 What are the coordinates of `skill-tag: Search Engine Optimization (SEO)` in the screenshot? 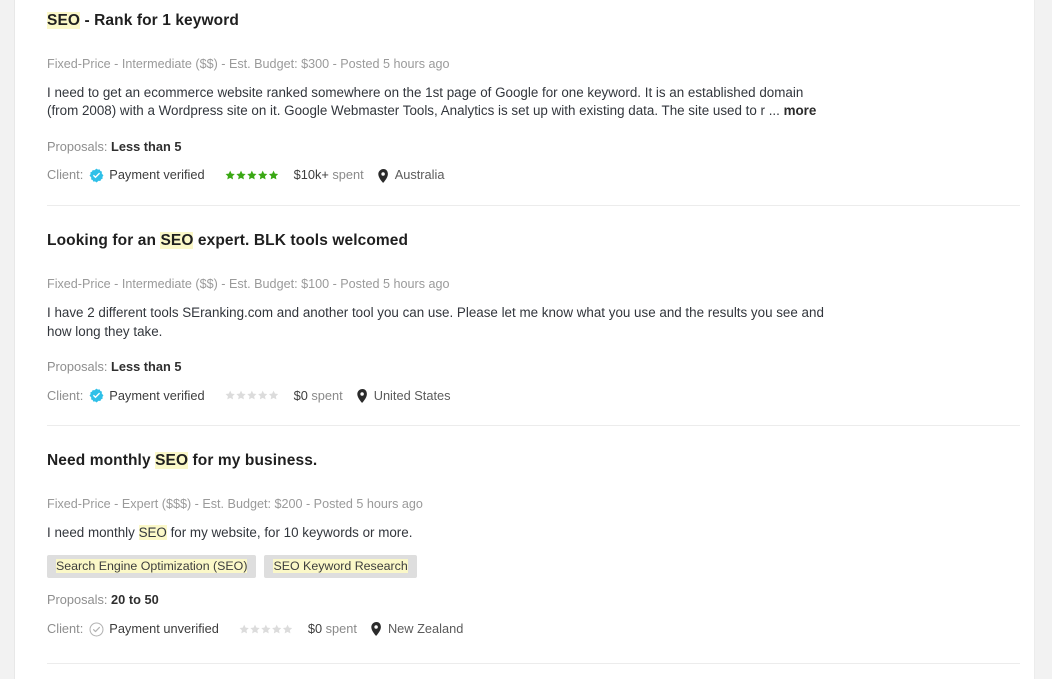 It's located at (152, 566).